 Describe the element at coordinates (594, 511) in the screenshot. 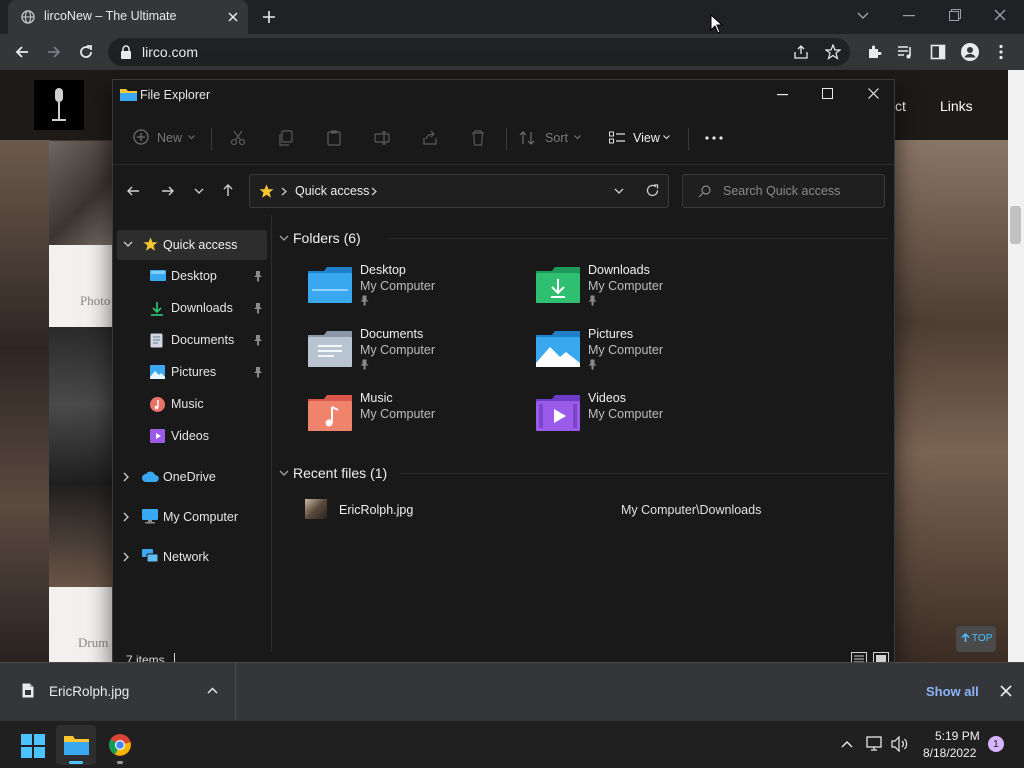

I see `recent-file-row: EricRolph.jpg My Computer\Downloads` at that location.